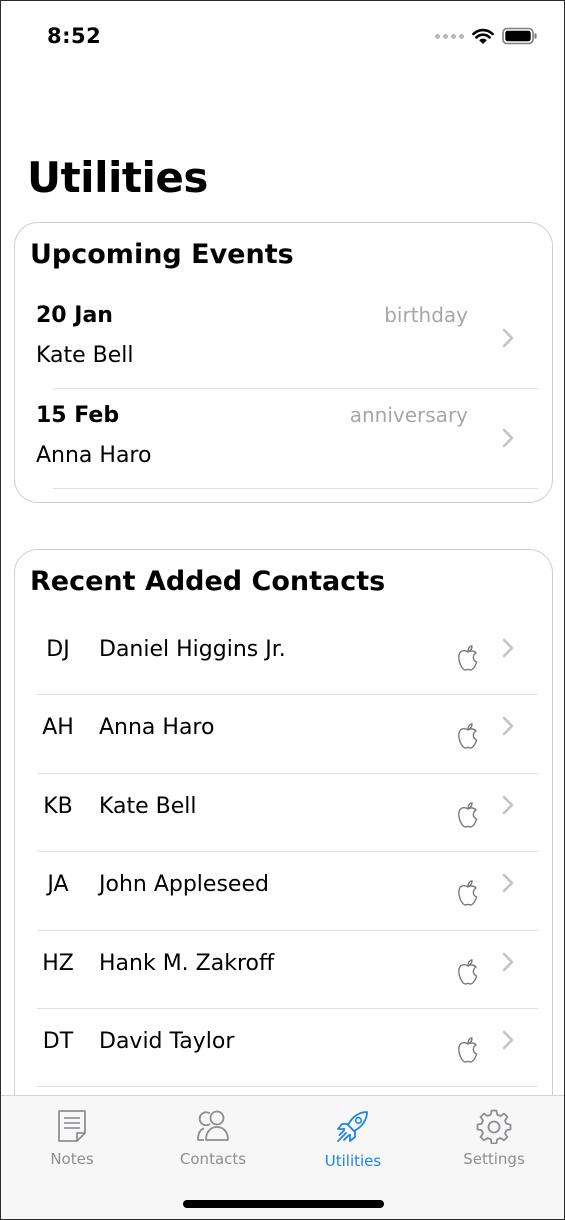 The width and height of the screenshot is (565, 1220). I want to click on wifi-icon, so click(483, 36).